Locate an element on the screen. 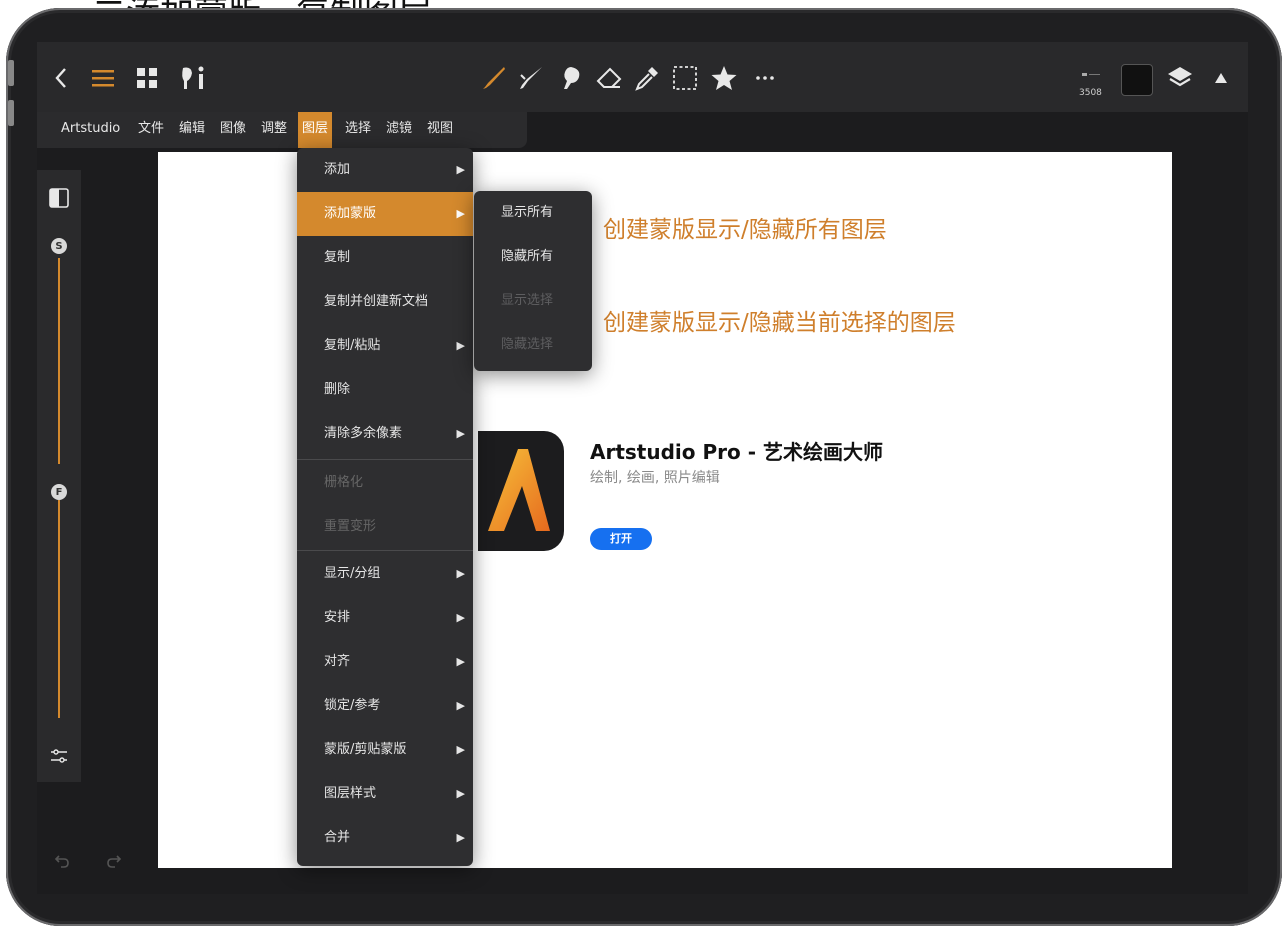  grid-icon is located at coordinates (147, 78).